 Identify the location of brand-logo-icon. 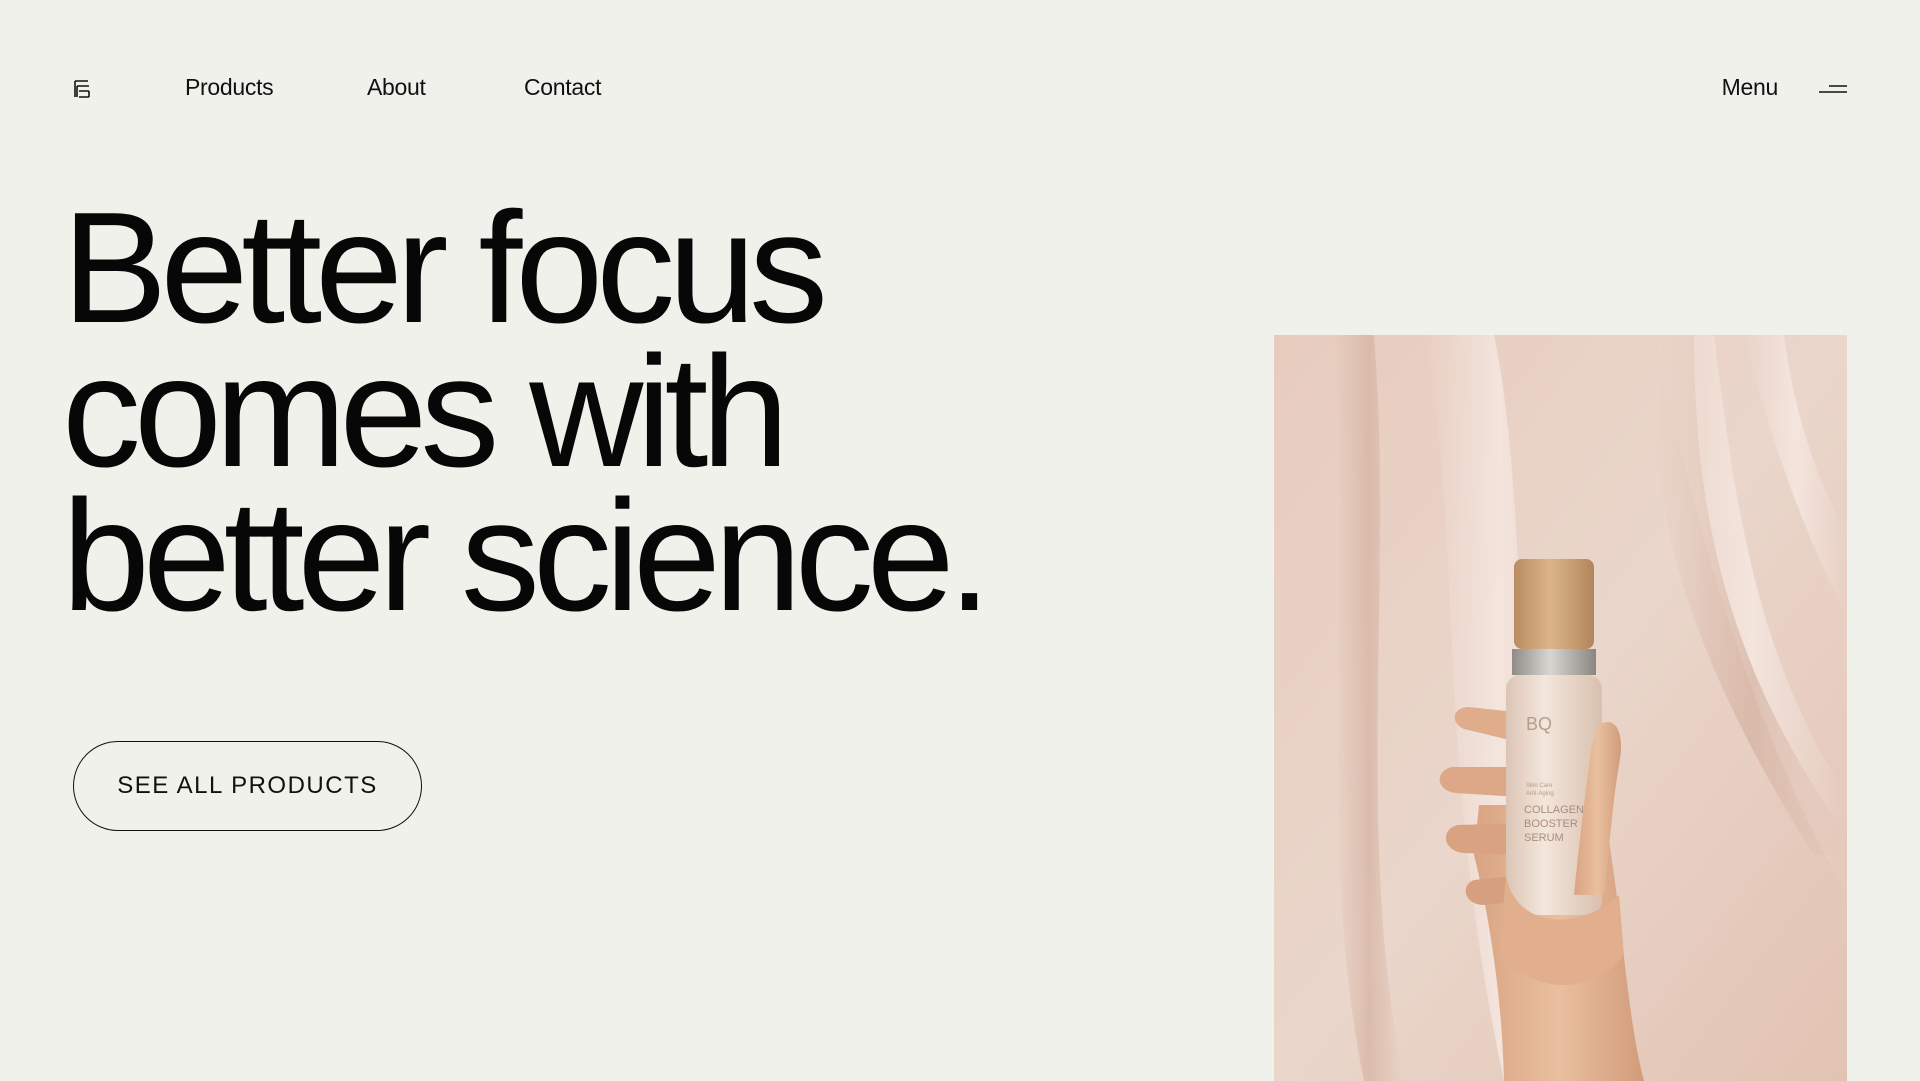
(82, 89).